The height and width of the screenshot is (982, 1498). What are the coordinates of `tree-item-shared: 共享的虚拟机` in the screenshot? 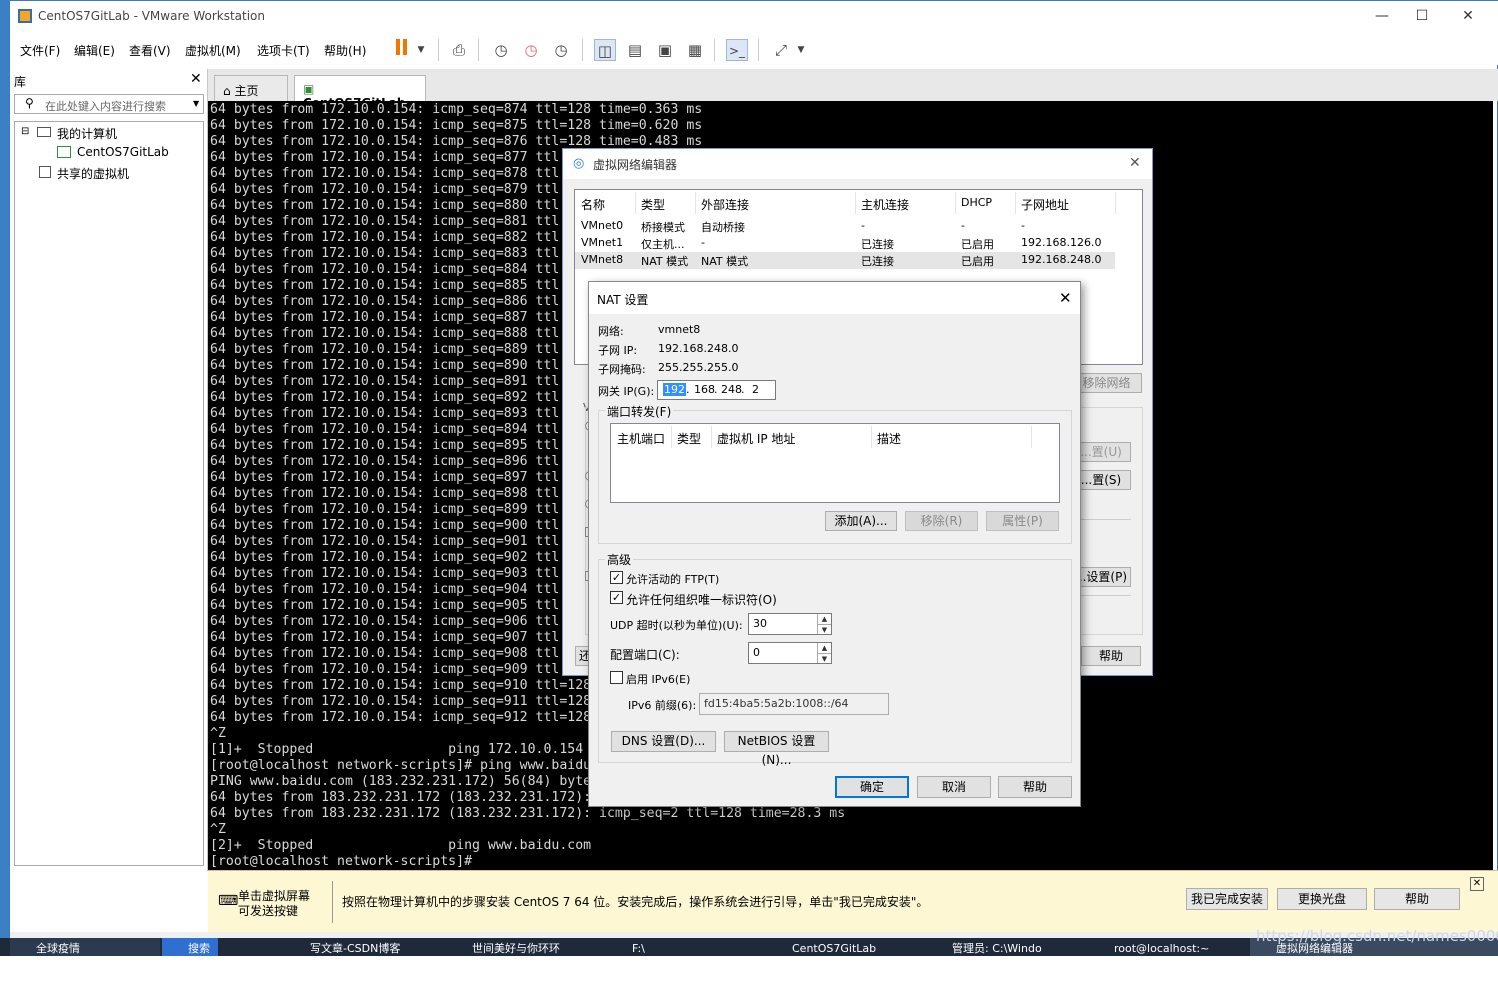 It's located at (93, 173).